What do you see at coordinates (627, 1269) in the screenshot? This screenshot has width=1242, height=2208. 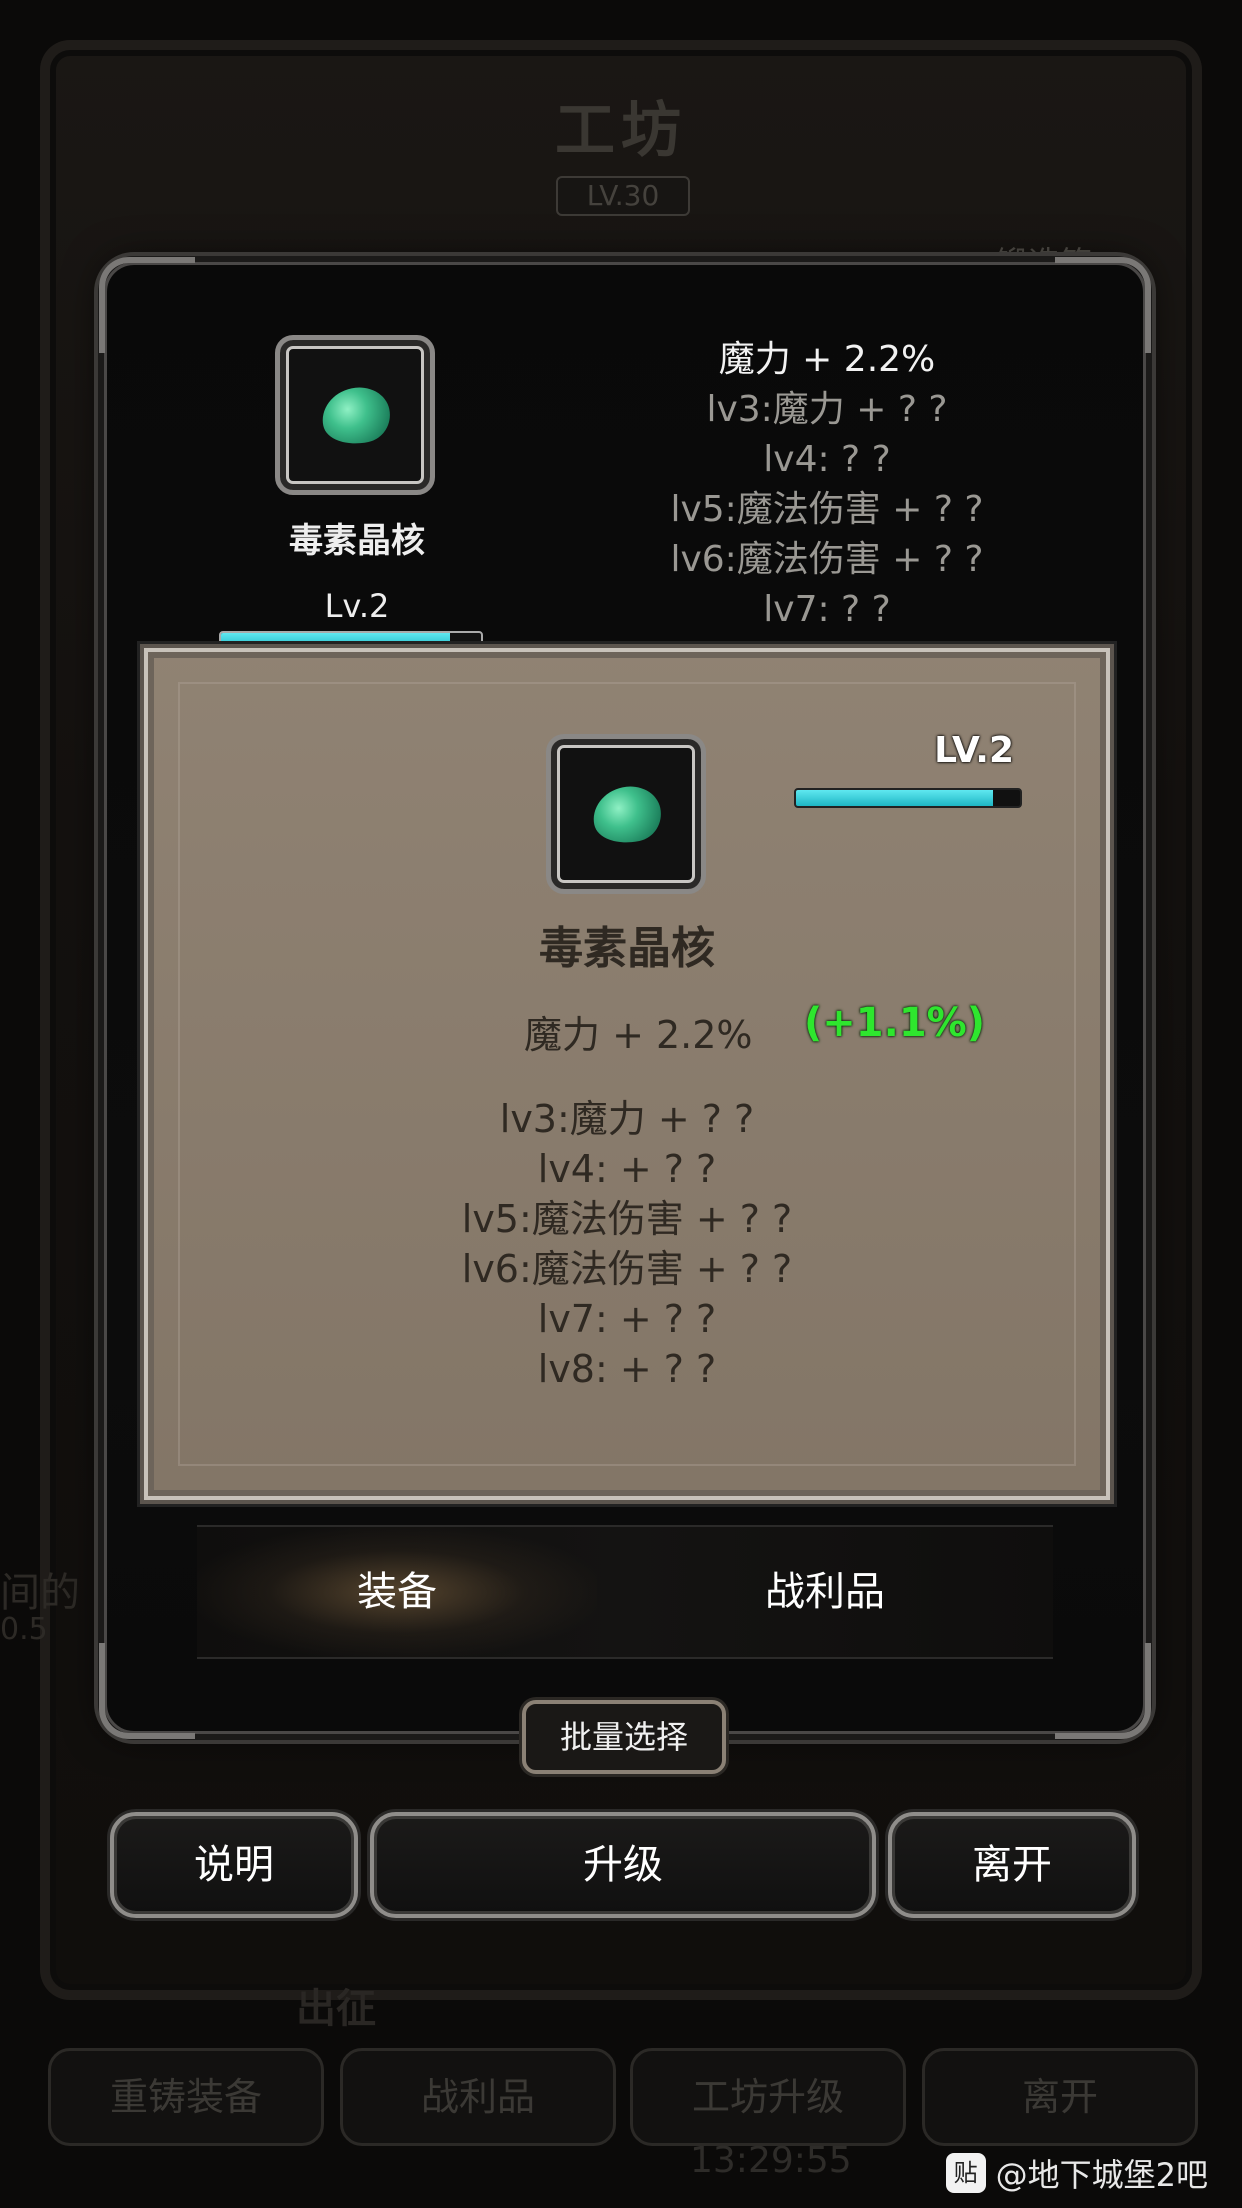 I see `unlock-line: lv6:魔法伤害 + ? ?` at bounding box center [627, 1269].